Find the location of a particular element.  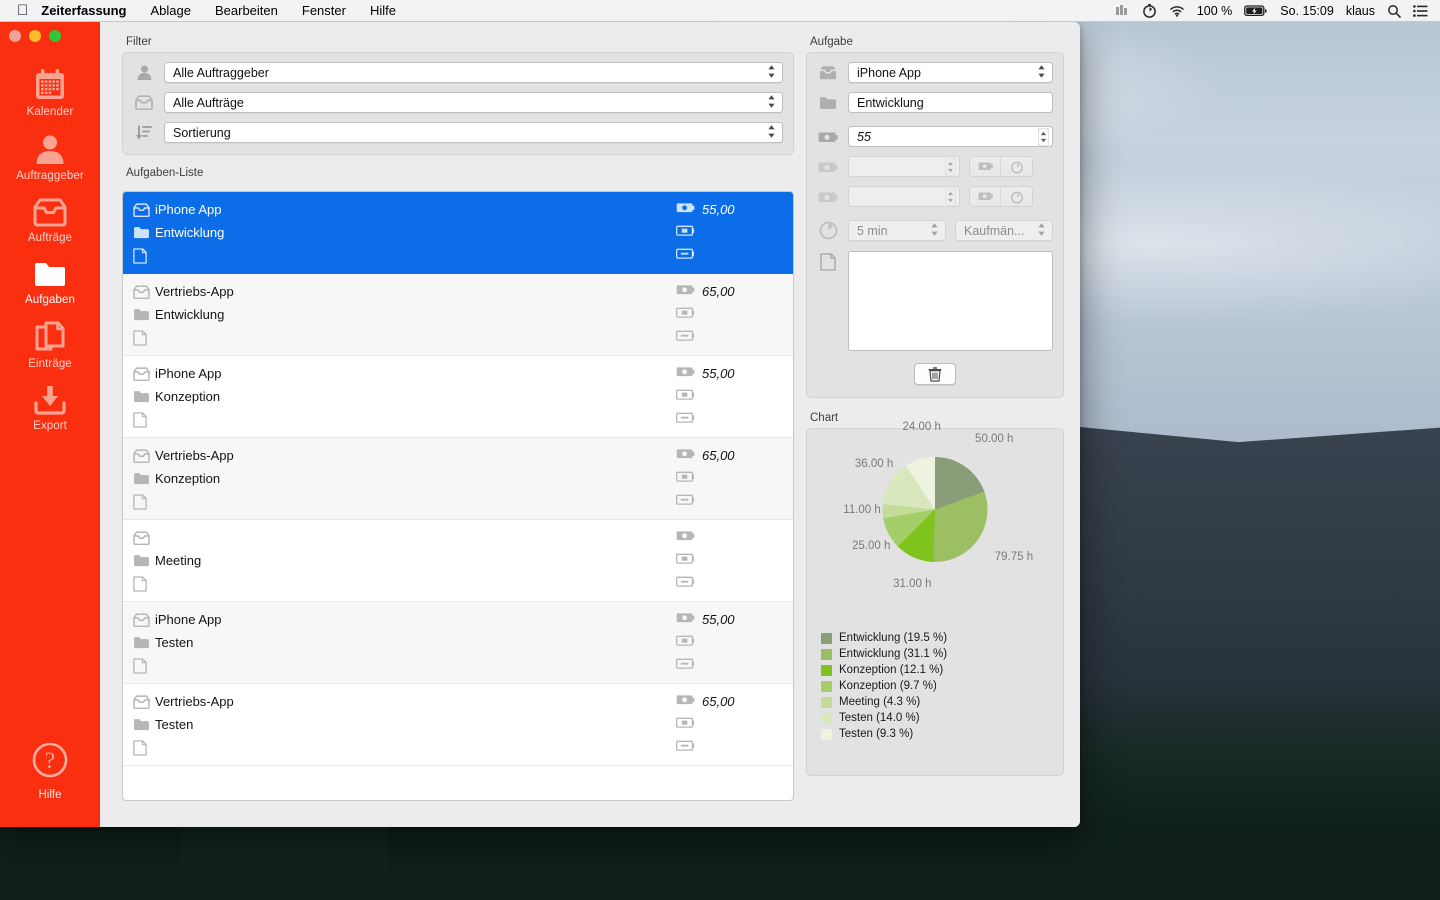

download-icon is located at coordinates (50, 400).